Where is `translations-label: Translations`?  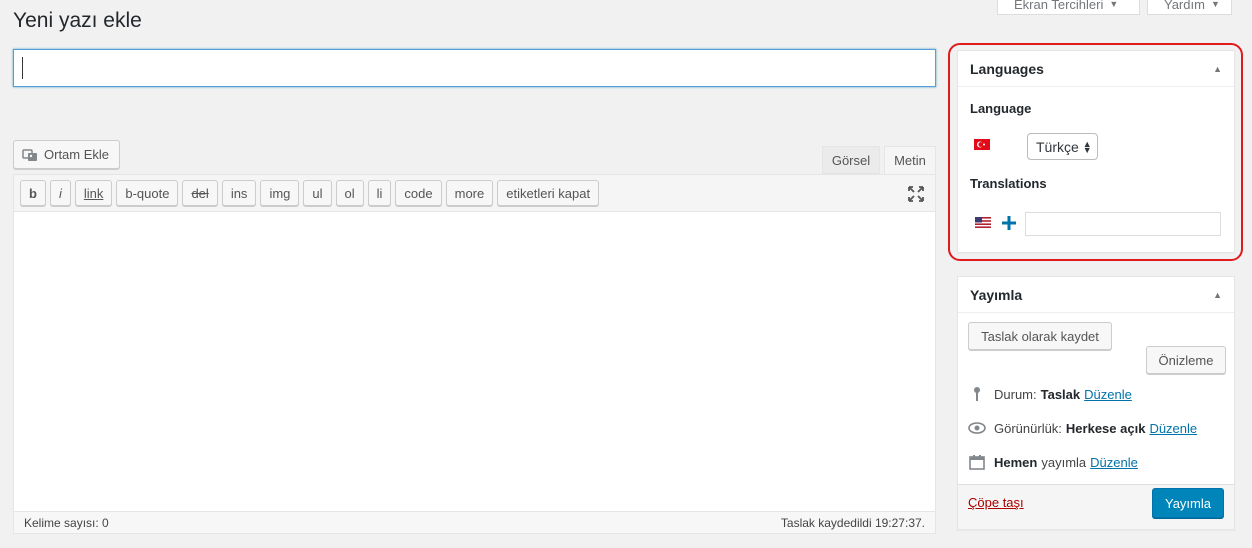
translations-label: Translations is located at coordinates (1008, 183).